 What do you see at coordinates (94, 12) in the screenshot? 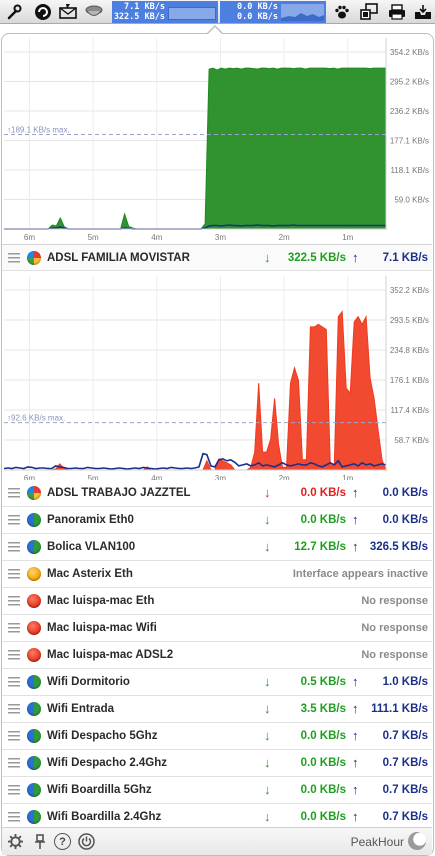
I see `cup-icon` at bounding box center [94, 12].